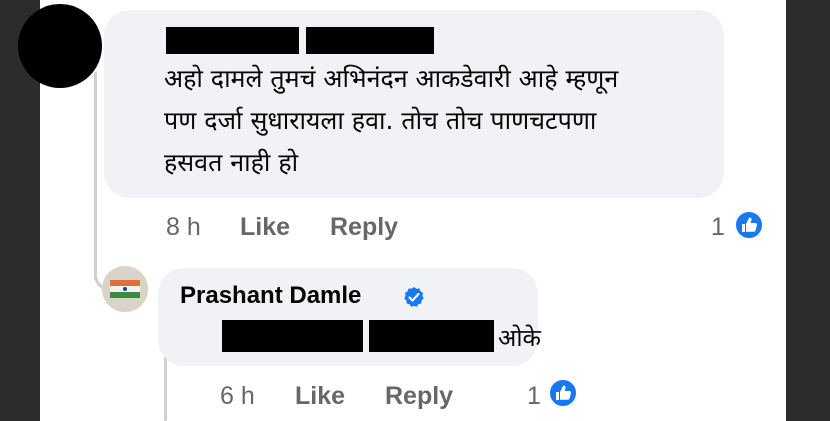  Describe the element at coordinates (270, 296) in the screenshot. I see `reply-author-name: Prashant Damle` at that location.